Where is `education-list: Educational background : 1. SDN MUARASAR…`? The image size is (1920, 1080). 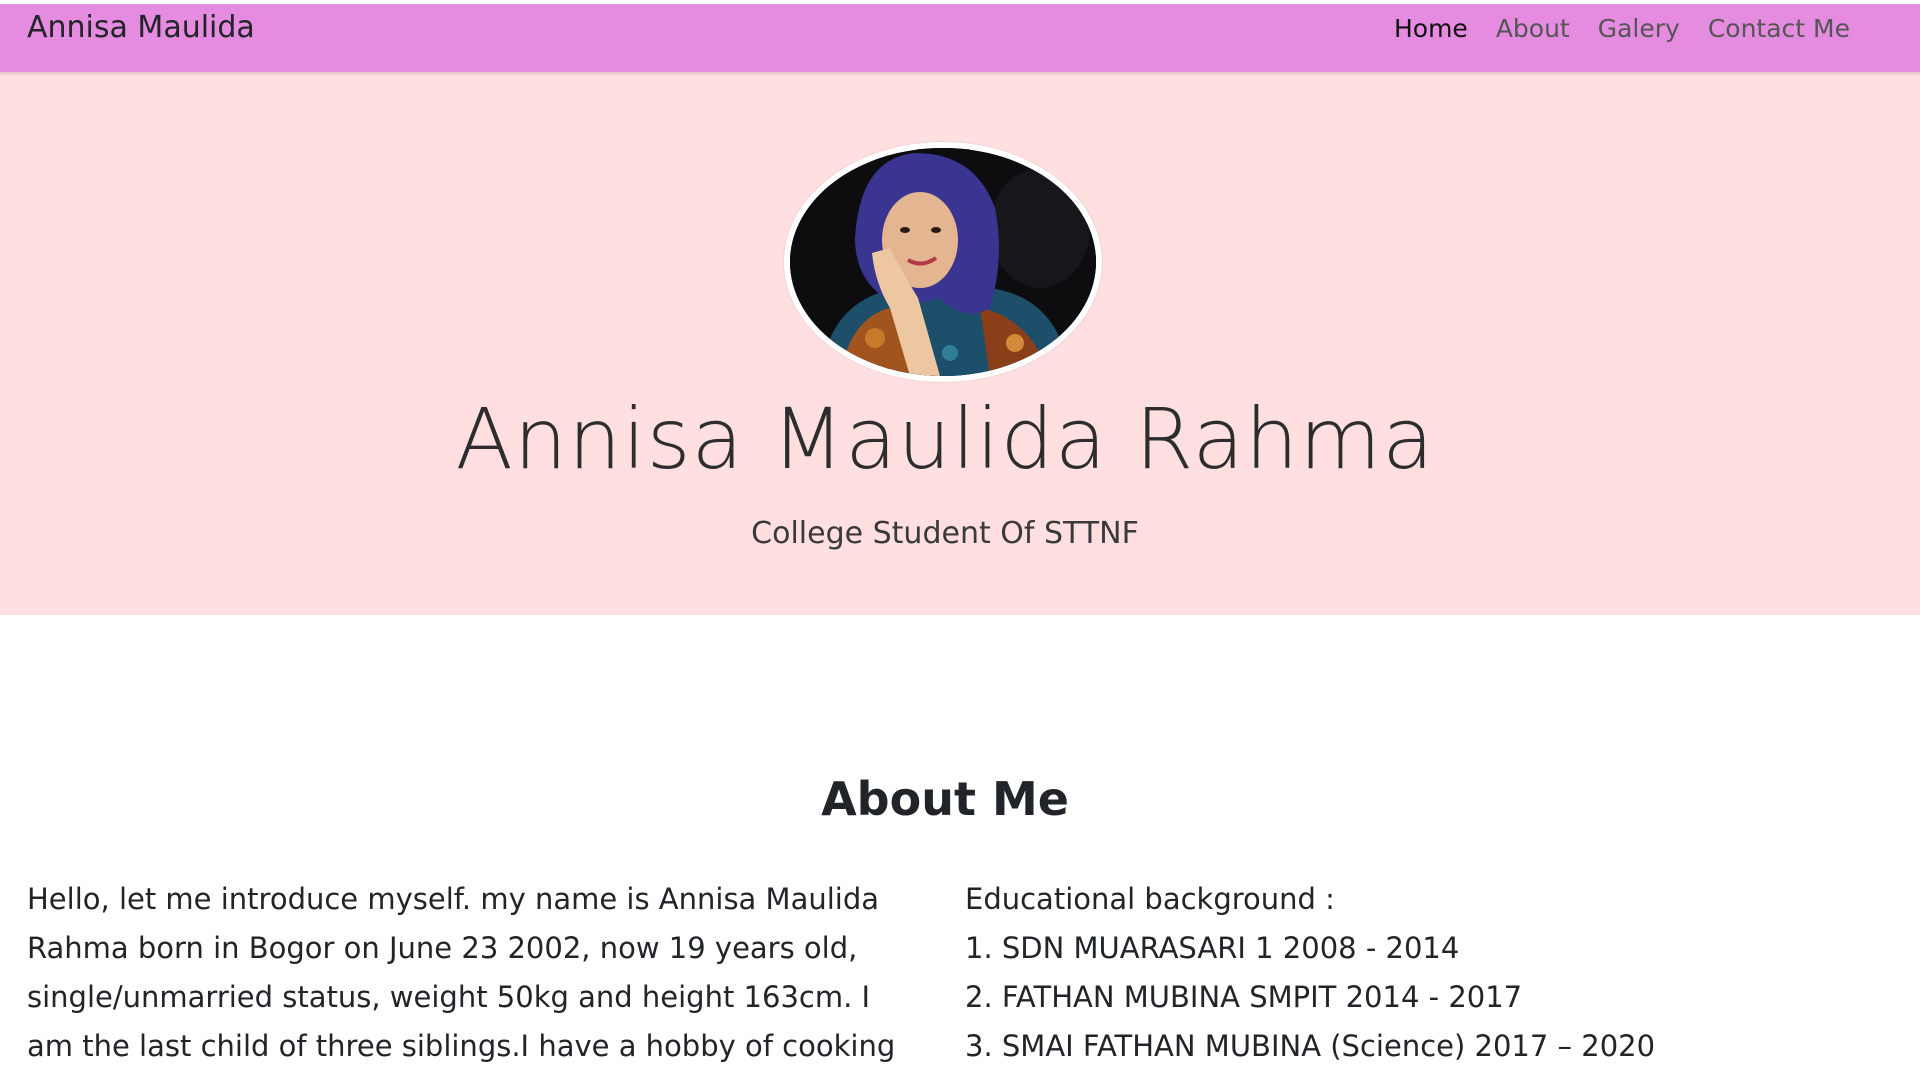
education-list: Educational background : 1. SDN MUARASAR… is located at coordinates (1415, 973).